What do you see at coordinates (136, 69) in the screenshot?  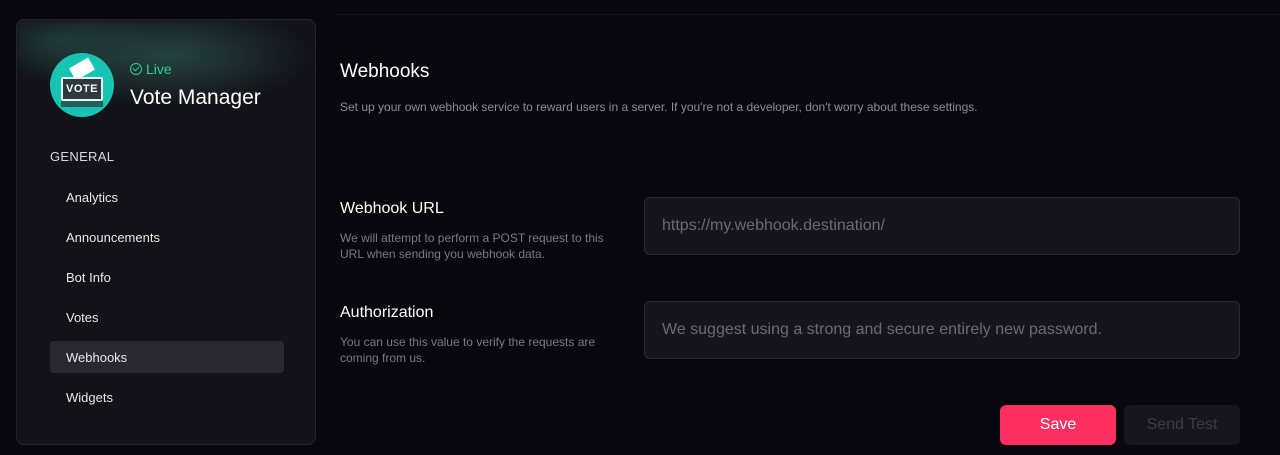 I see `check-circle-icon` at bounding box center [136, 69].